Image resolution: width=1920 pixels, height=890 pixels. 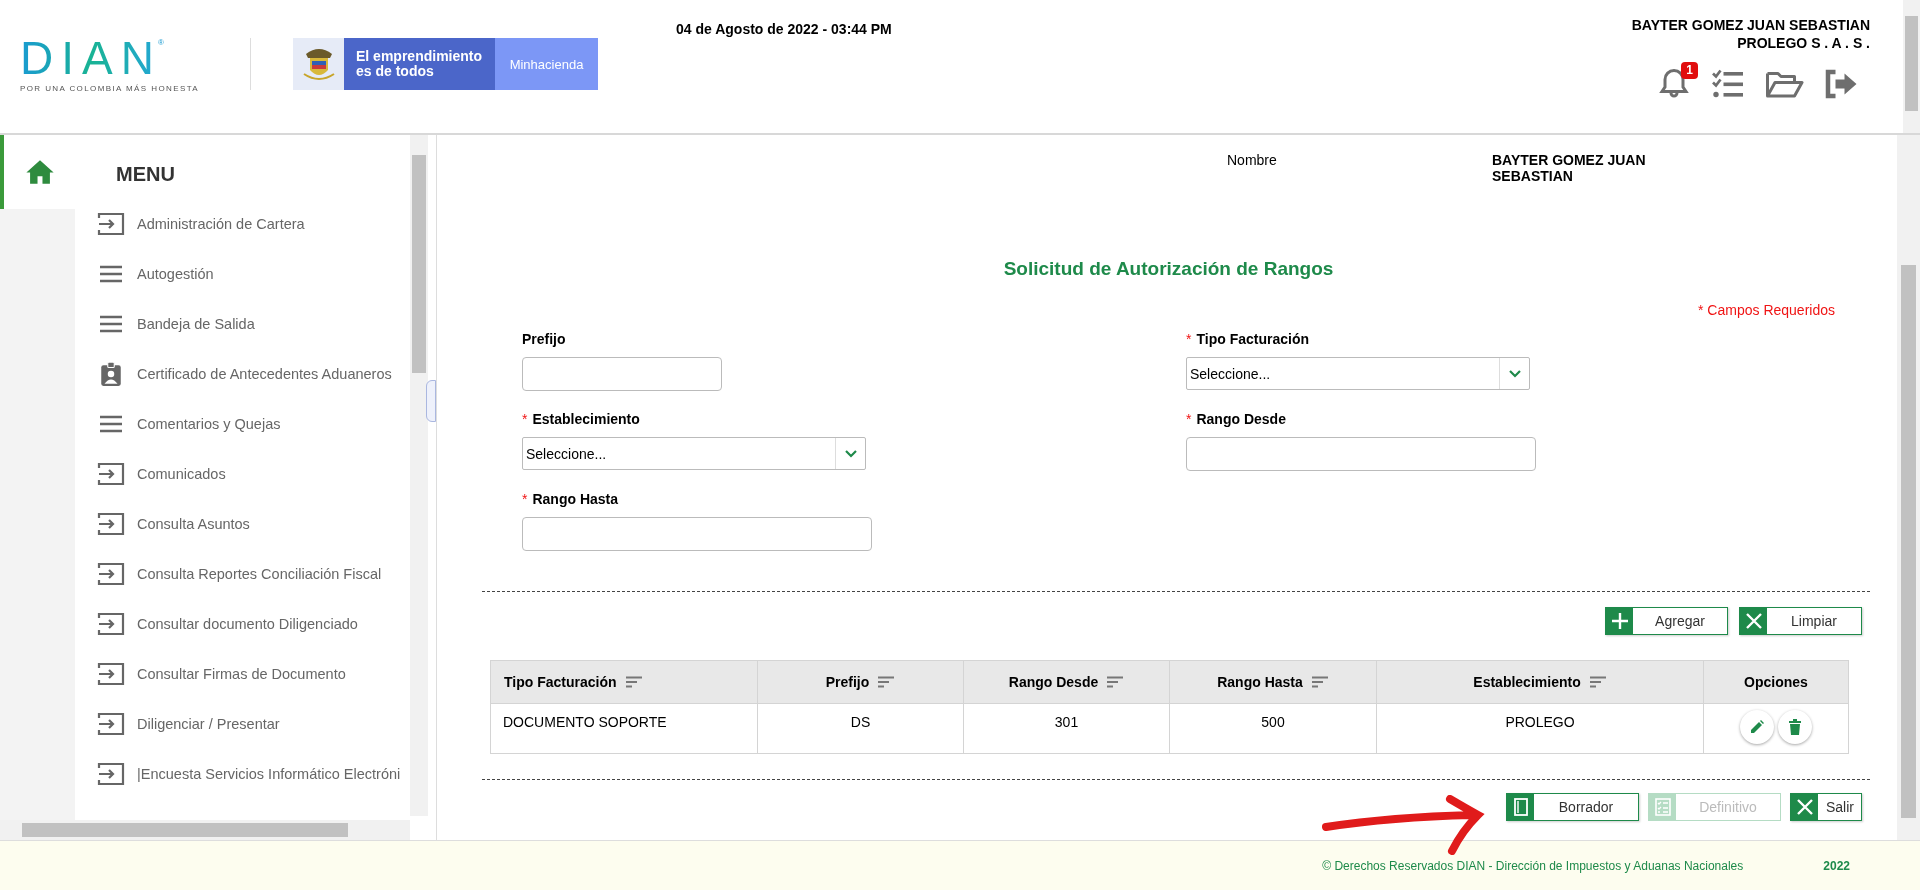 What do you see at coordinates (847, 682) in the screenshot?
I see `column-header: Prefijo` at bounding box center [847, 682].